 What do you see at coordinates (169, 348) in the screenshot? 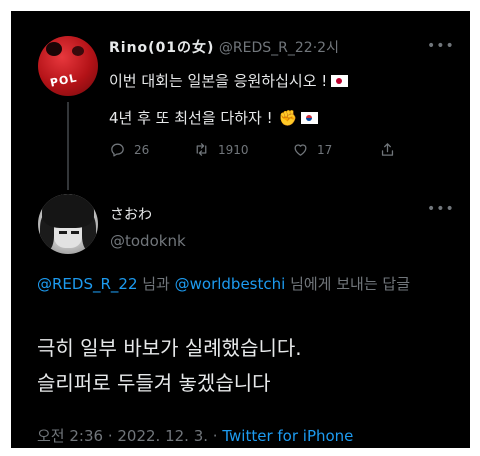
I see `tweet-text-line-1: 극히 일부 바보가 실례했습니다.` at bounding box center [169, 348].